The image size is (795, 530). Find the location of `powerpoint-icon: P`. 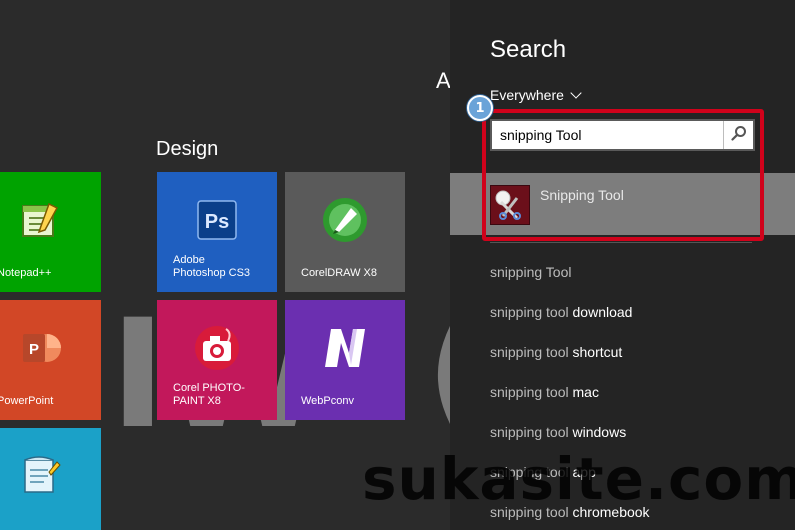

powerpoint-icon: P is located at coordinates (41, 350).